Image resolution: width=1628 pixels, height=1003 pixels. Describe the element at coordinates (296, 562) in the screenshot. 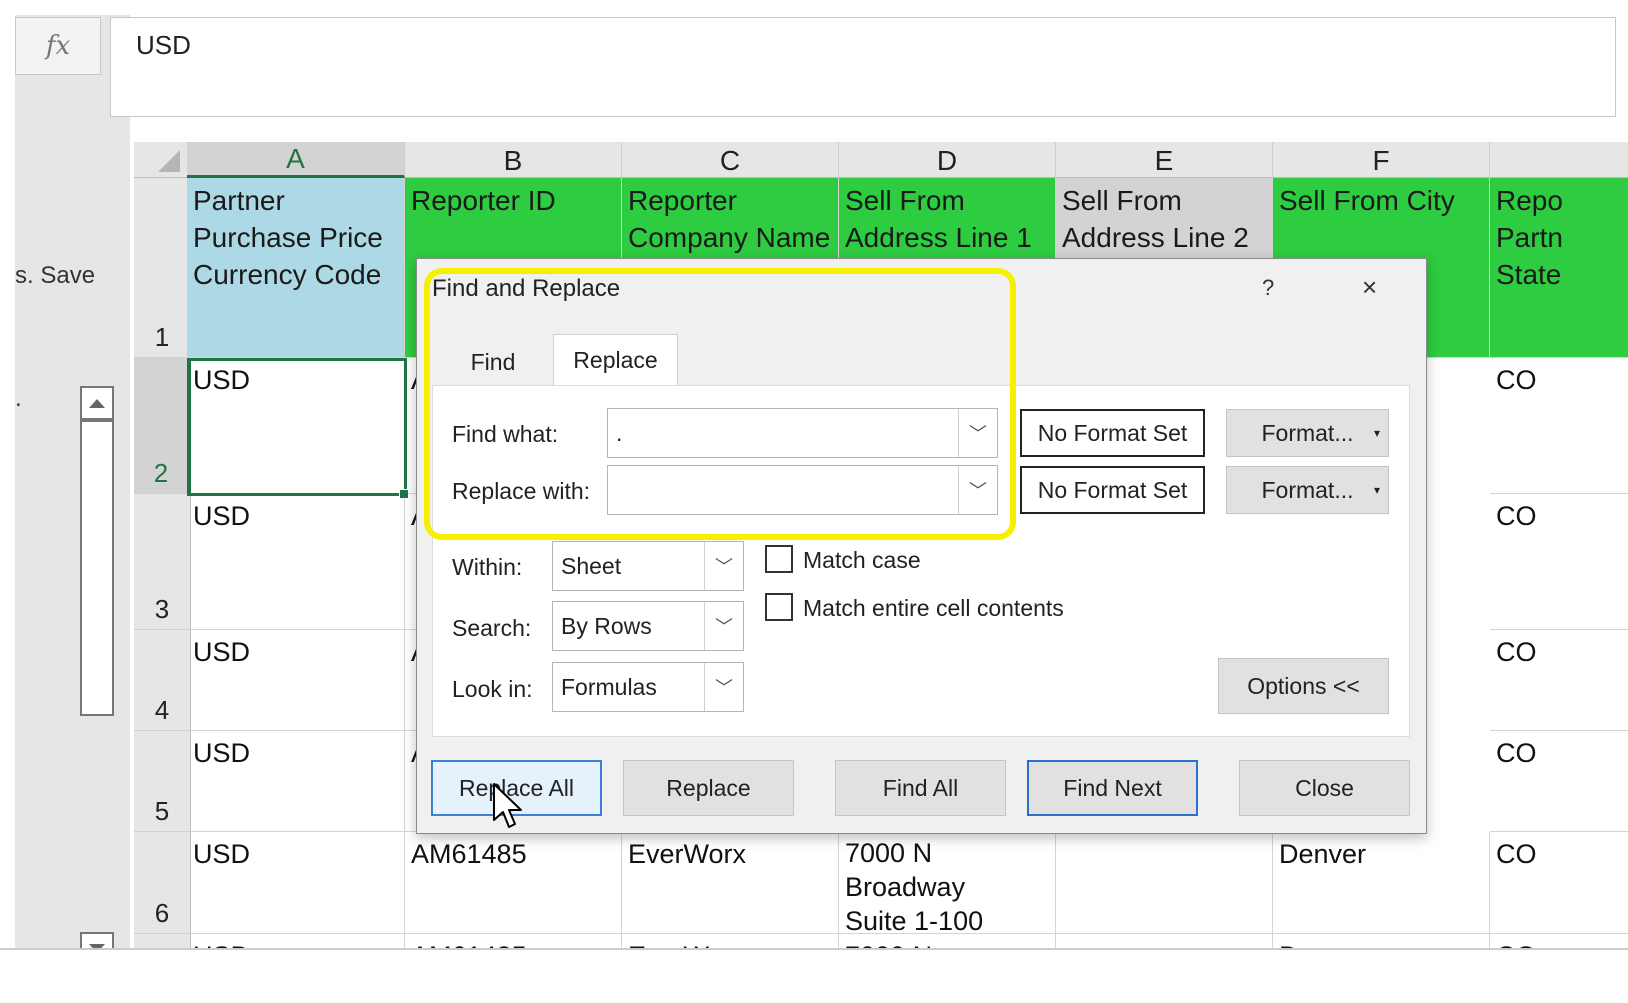

I see `cell-a3: USD` at that location.